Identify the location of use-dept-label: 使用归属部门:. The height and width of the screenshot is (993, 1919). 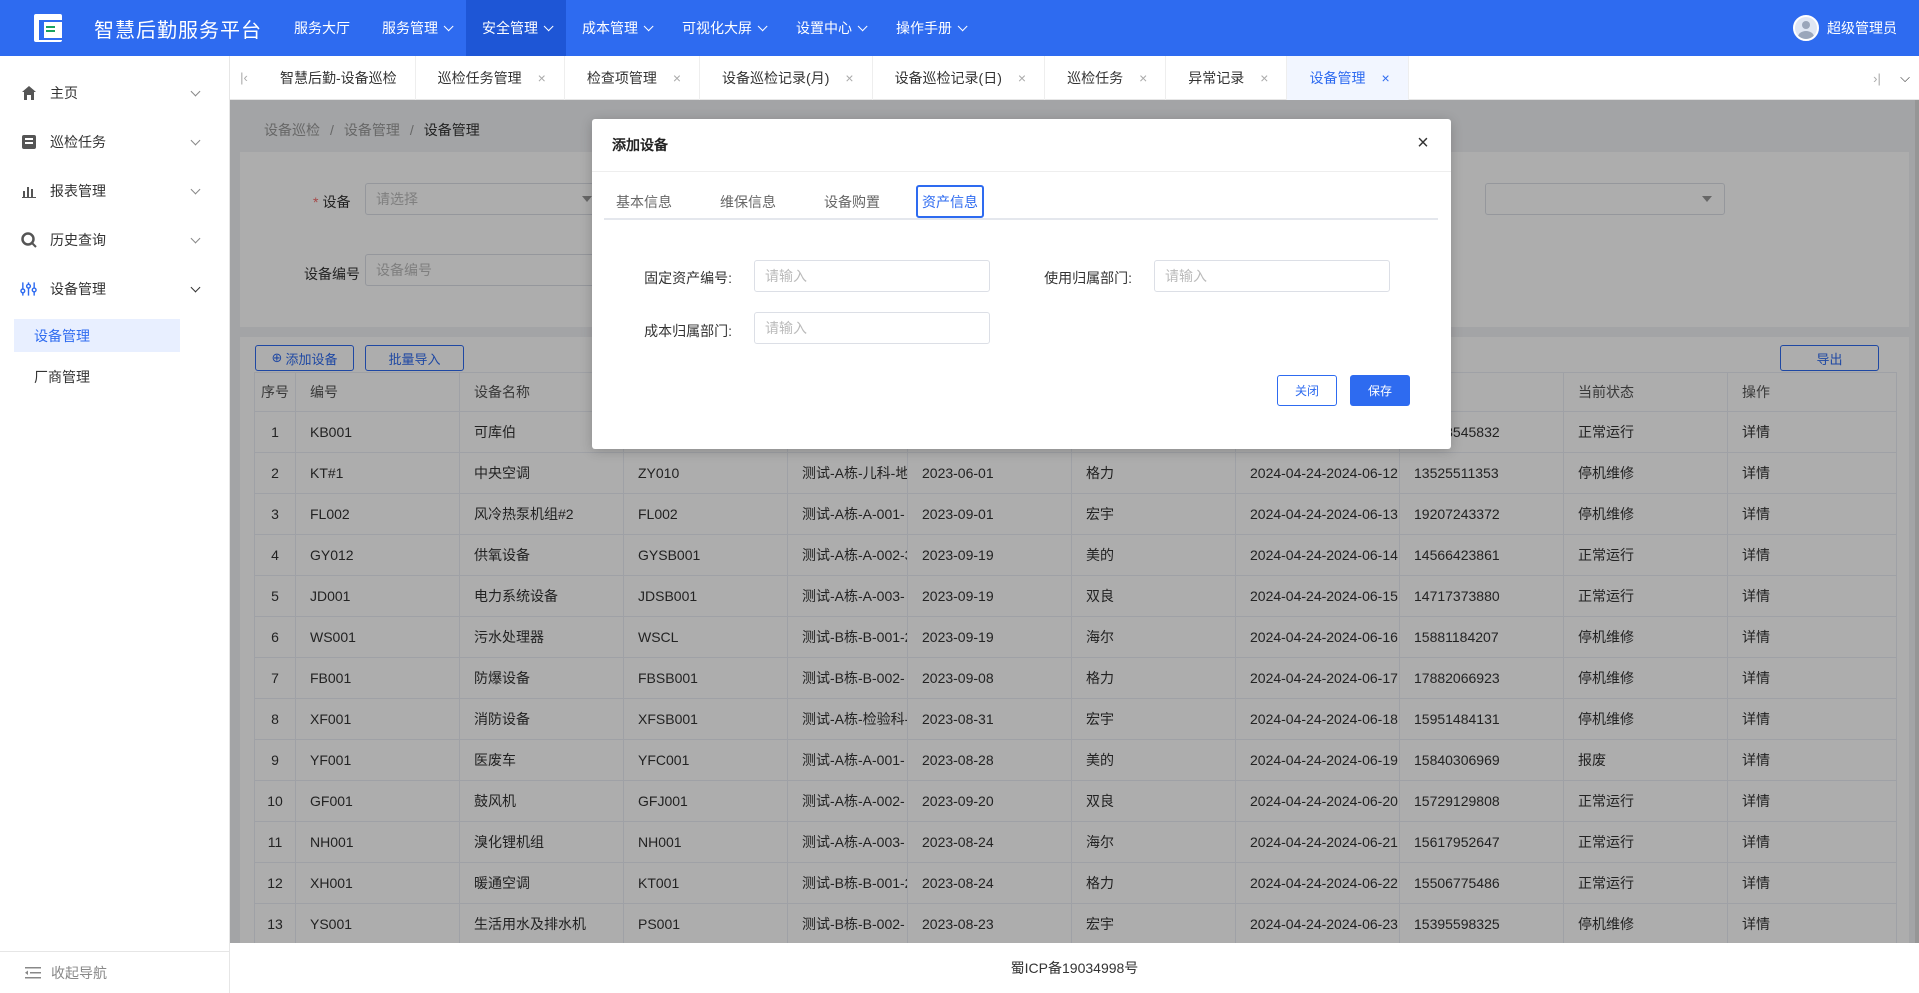
(1088, 278).